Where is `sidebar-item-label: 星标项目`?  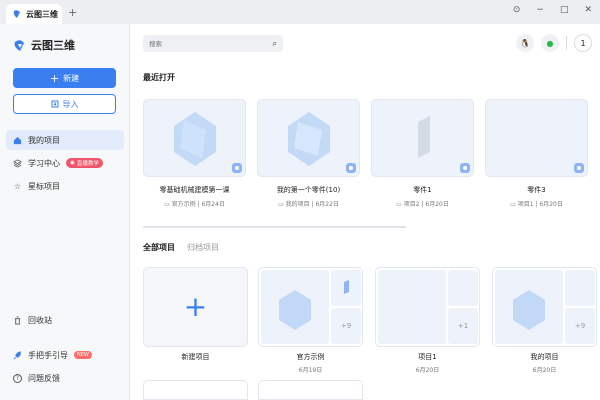
sidebar-item-label: 星标项目 is located at coordinates (44, 186).